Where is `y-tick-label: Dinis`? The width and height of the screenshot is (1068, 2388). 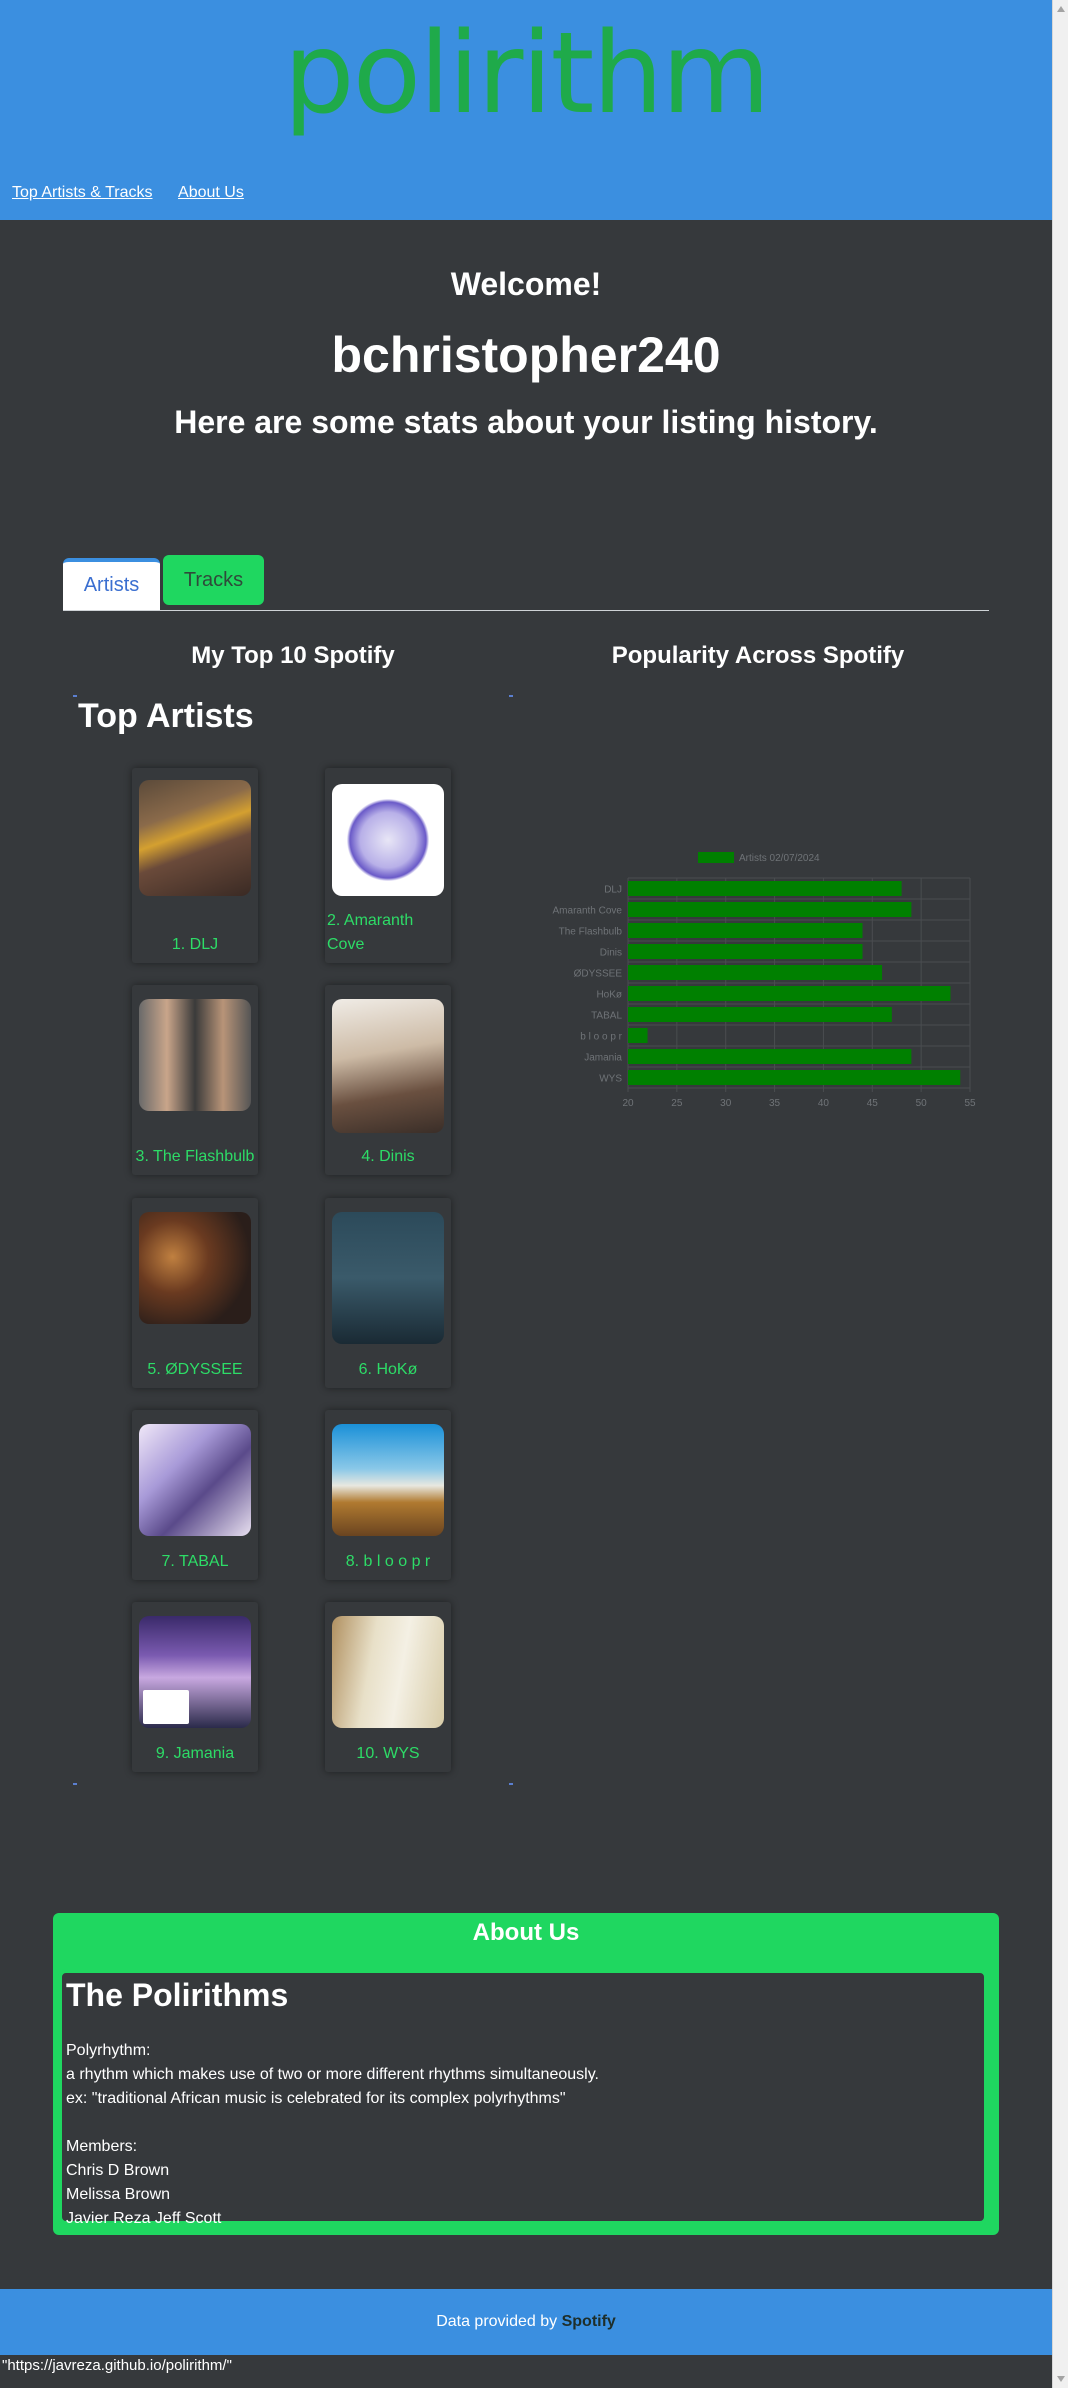
y-tick-label: Dinis is located at coordinates (611, 953).